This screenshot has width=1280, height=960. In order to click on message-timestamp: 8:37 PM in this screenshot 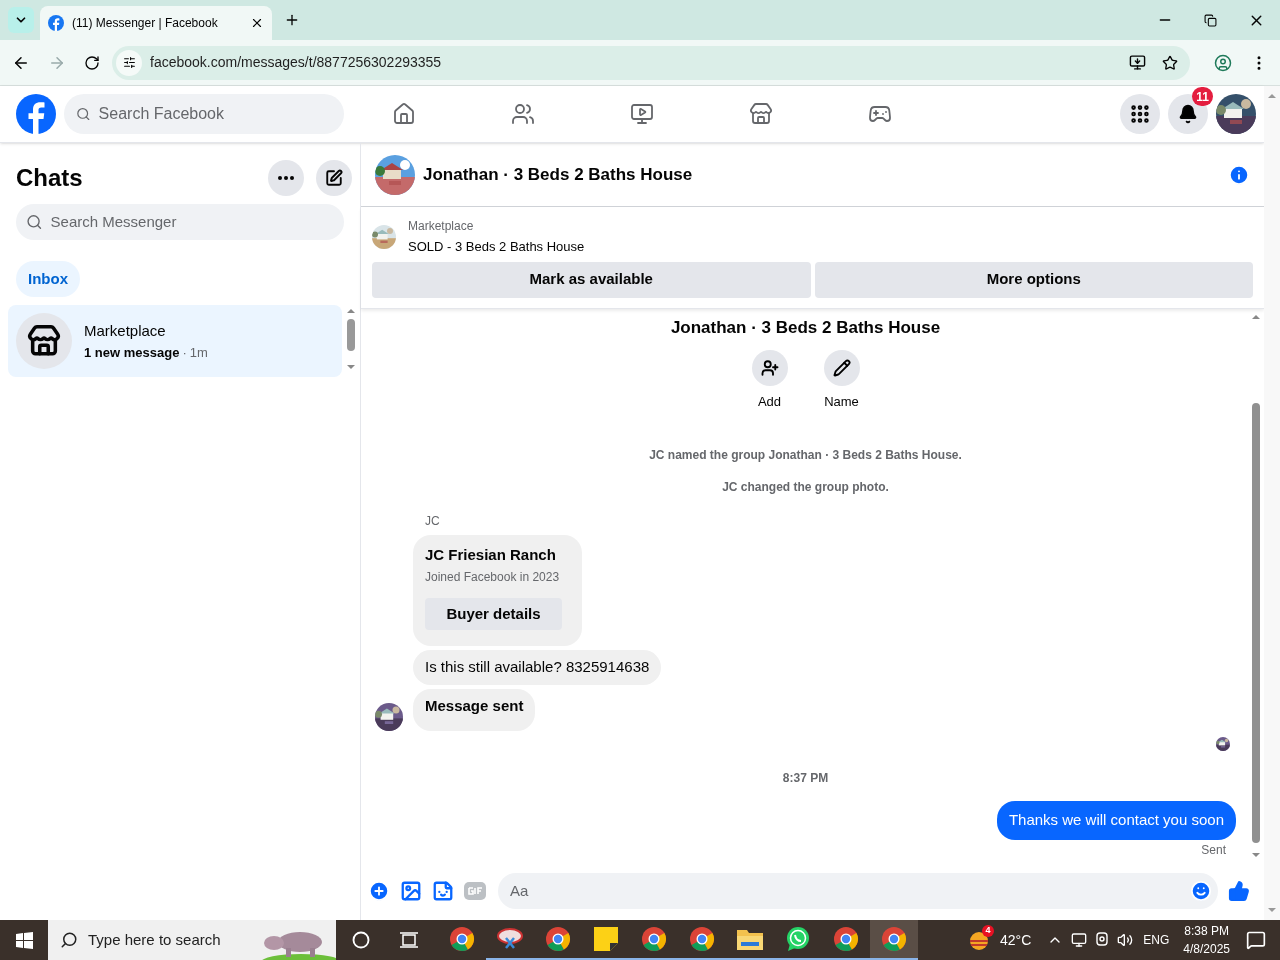, I will do `click(805, 778)`.